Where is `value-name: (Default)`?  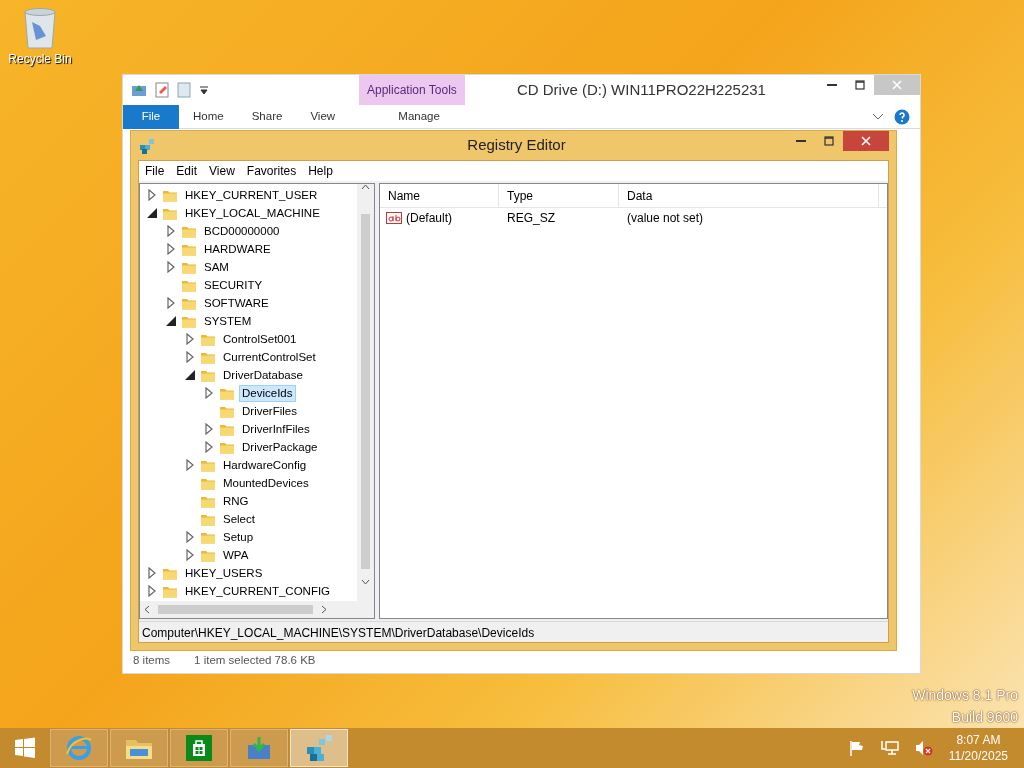
value-name: (Default) is located at coordinates (429, 218).